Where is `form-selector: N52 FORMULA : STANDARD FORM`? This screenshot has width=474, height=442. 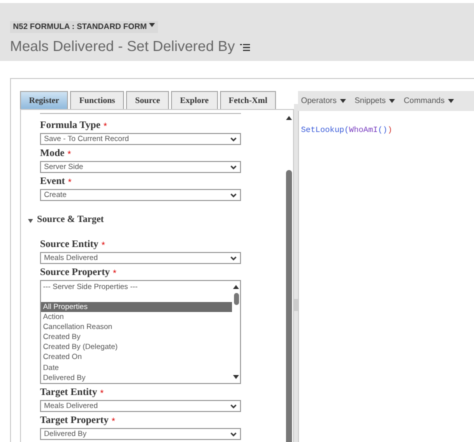
form-selector: N52 FORMULA : STANDARD FORM is located at coordinates (84, 27).